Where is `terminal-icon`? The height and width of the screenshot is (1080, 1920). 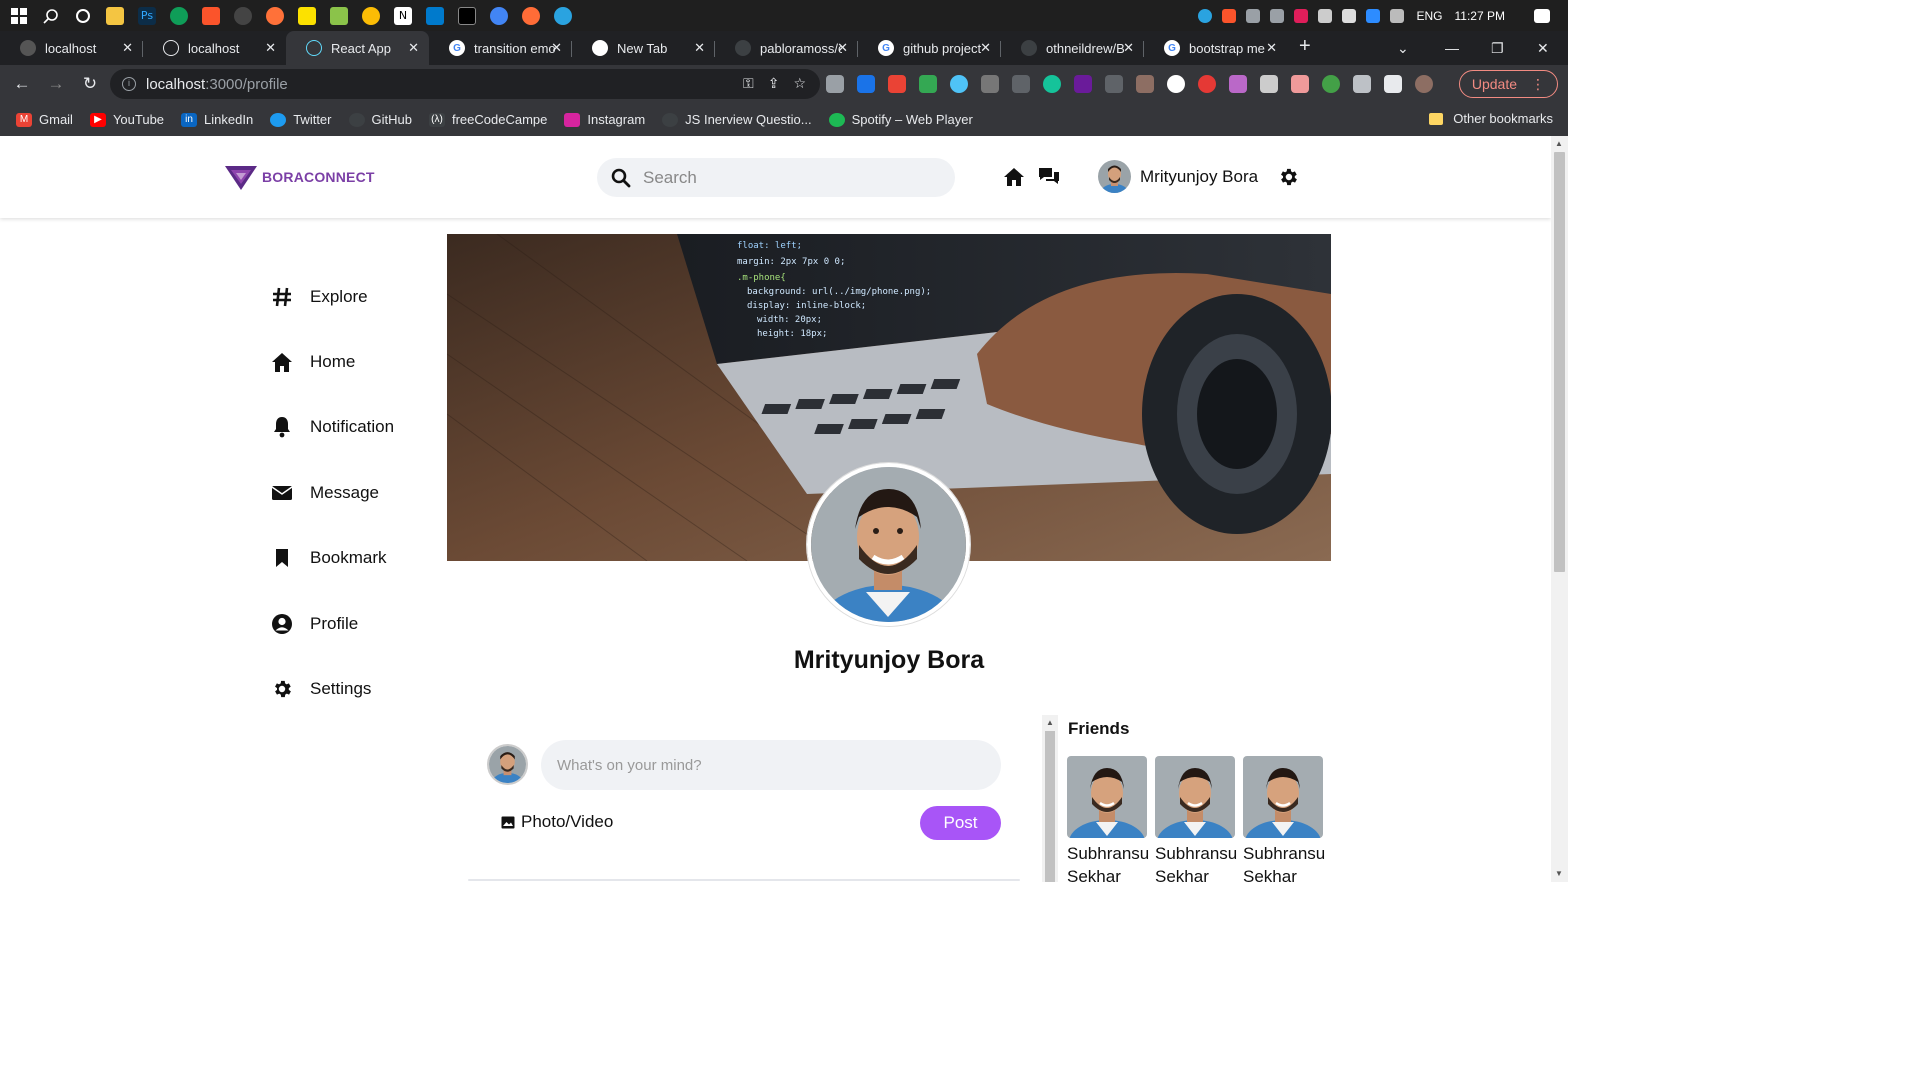
terminal-icon is located at coordinates (467, 15).